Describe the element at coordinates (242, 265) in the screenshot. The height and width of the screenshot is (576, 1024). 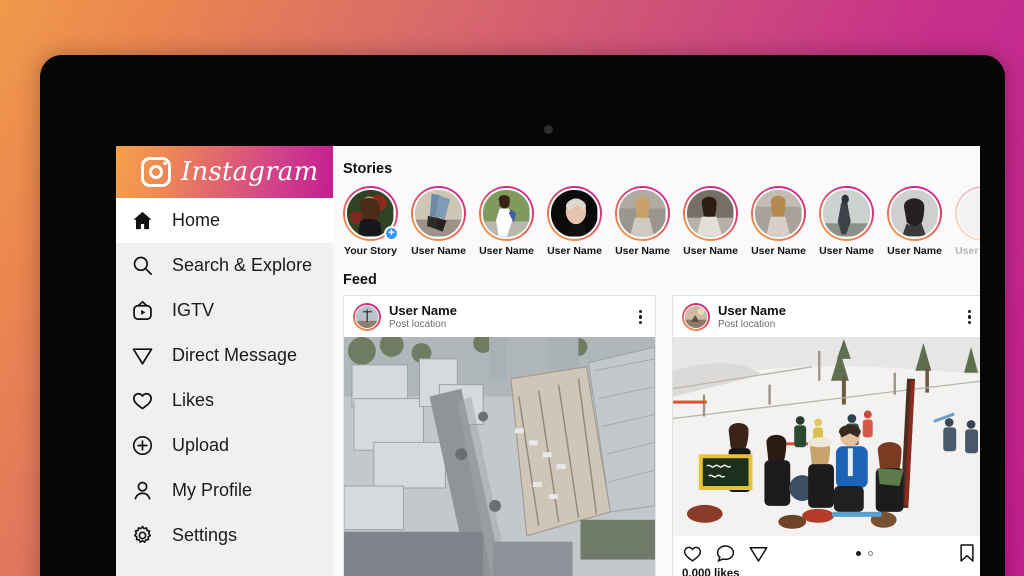
I see `sidebar-item-label: Search & Explore` at that location.